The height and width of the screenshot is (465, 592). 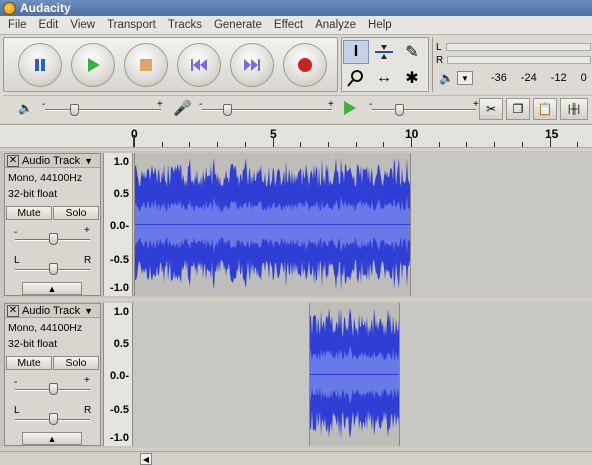 What do you see at coordinates (9, 8) in the screenshot?
I see `audacity-app-icon` at bounding box center [9, 8].